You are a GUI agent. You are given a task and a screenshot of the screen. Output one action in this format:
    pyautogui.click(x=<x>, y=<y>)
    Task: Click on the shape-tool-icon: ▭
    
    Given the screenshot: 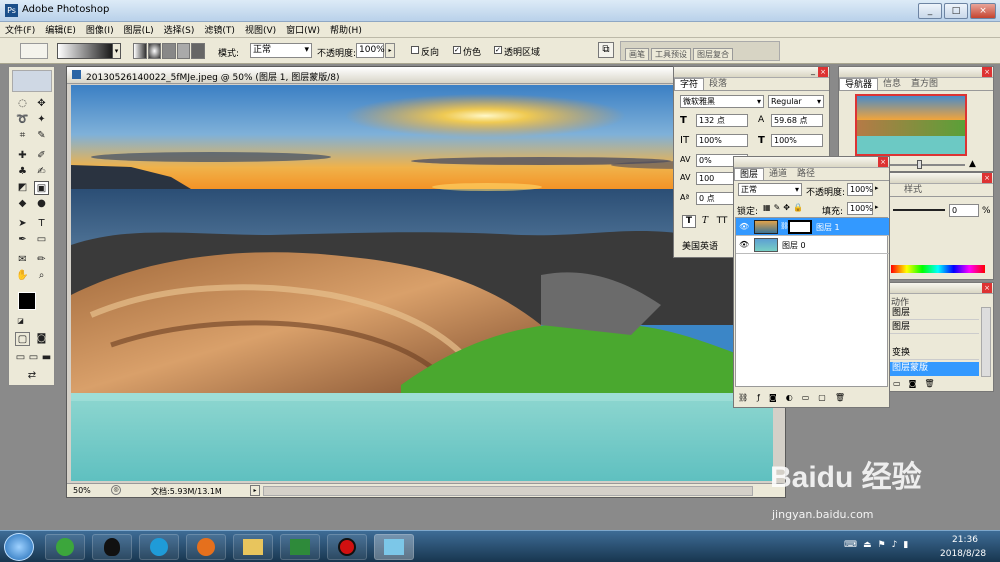 What is the action you would take?
    pyautogui.click(x=41, y=240)
    